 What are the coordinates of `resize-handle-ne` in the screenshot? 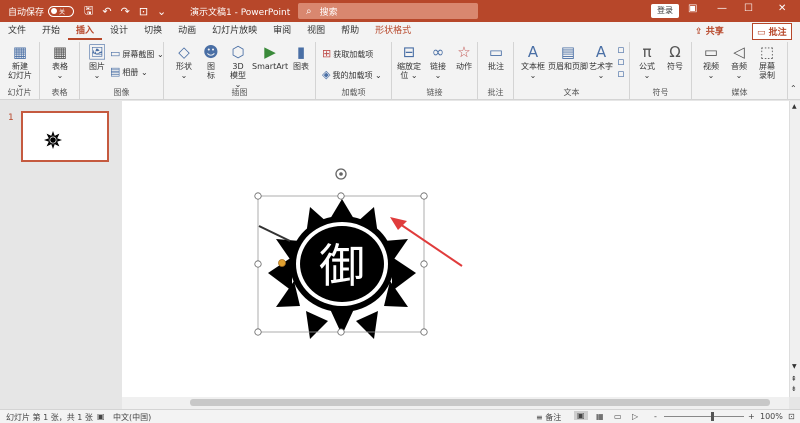 It's located at (424, 196).